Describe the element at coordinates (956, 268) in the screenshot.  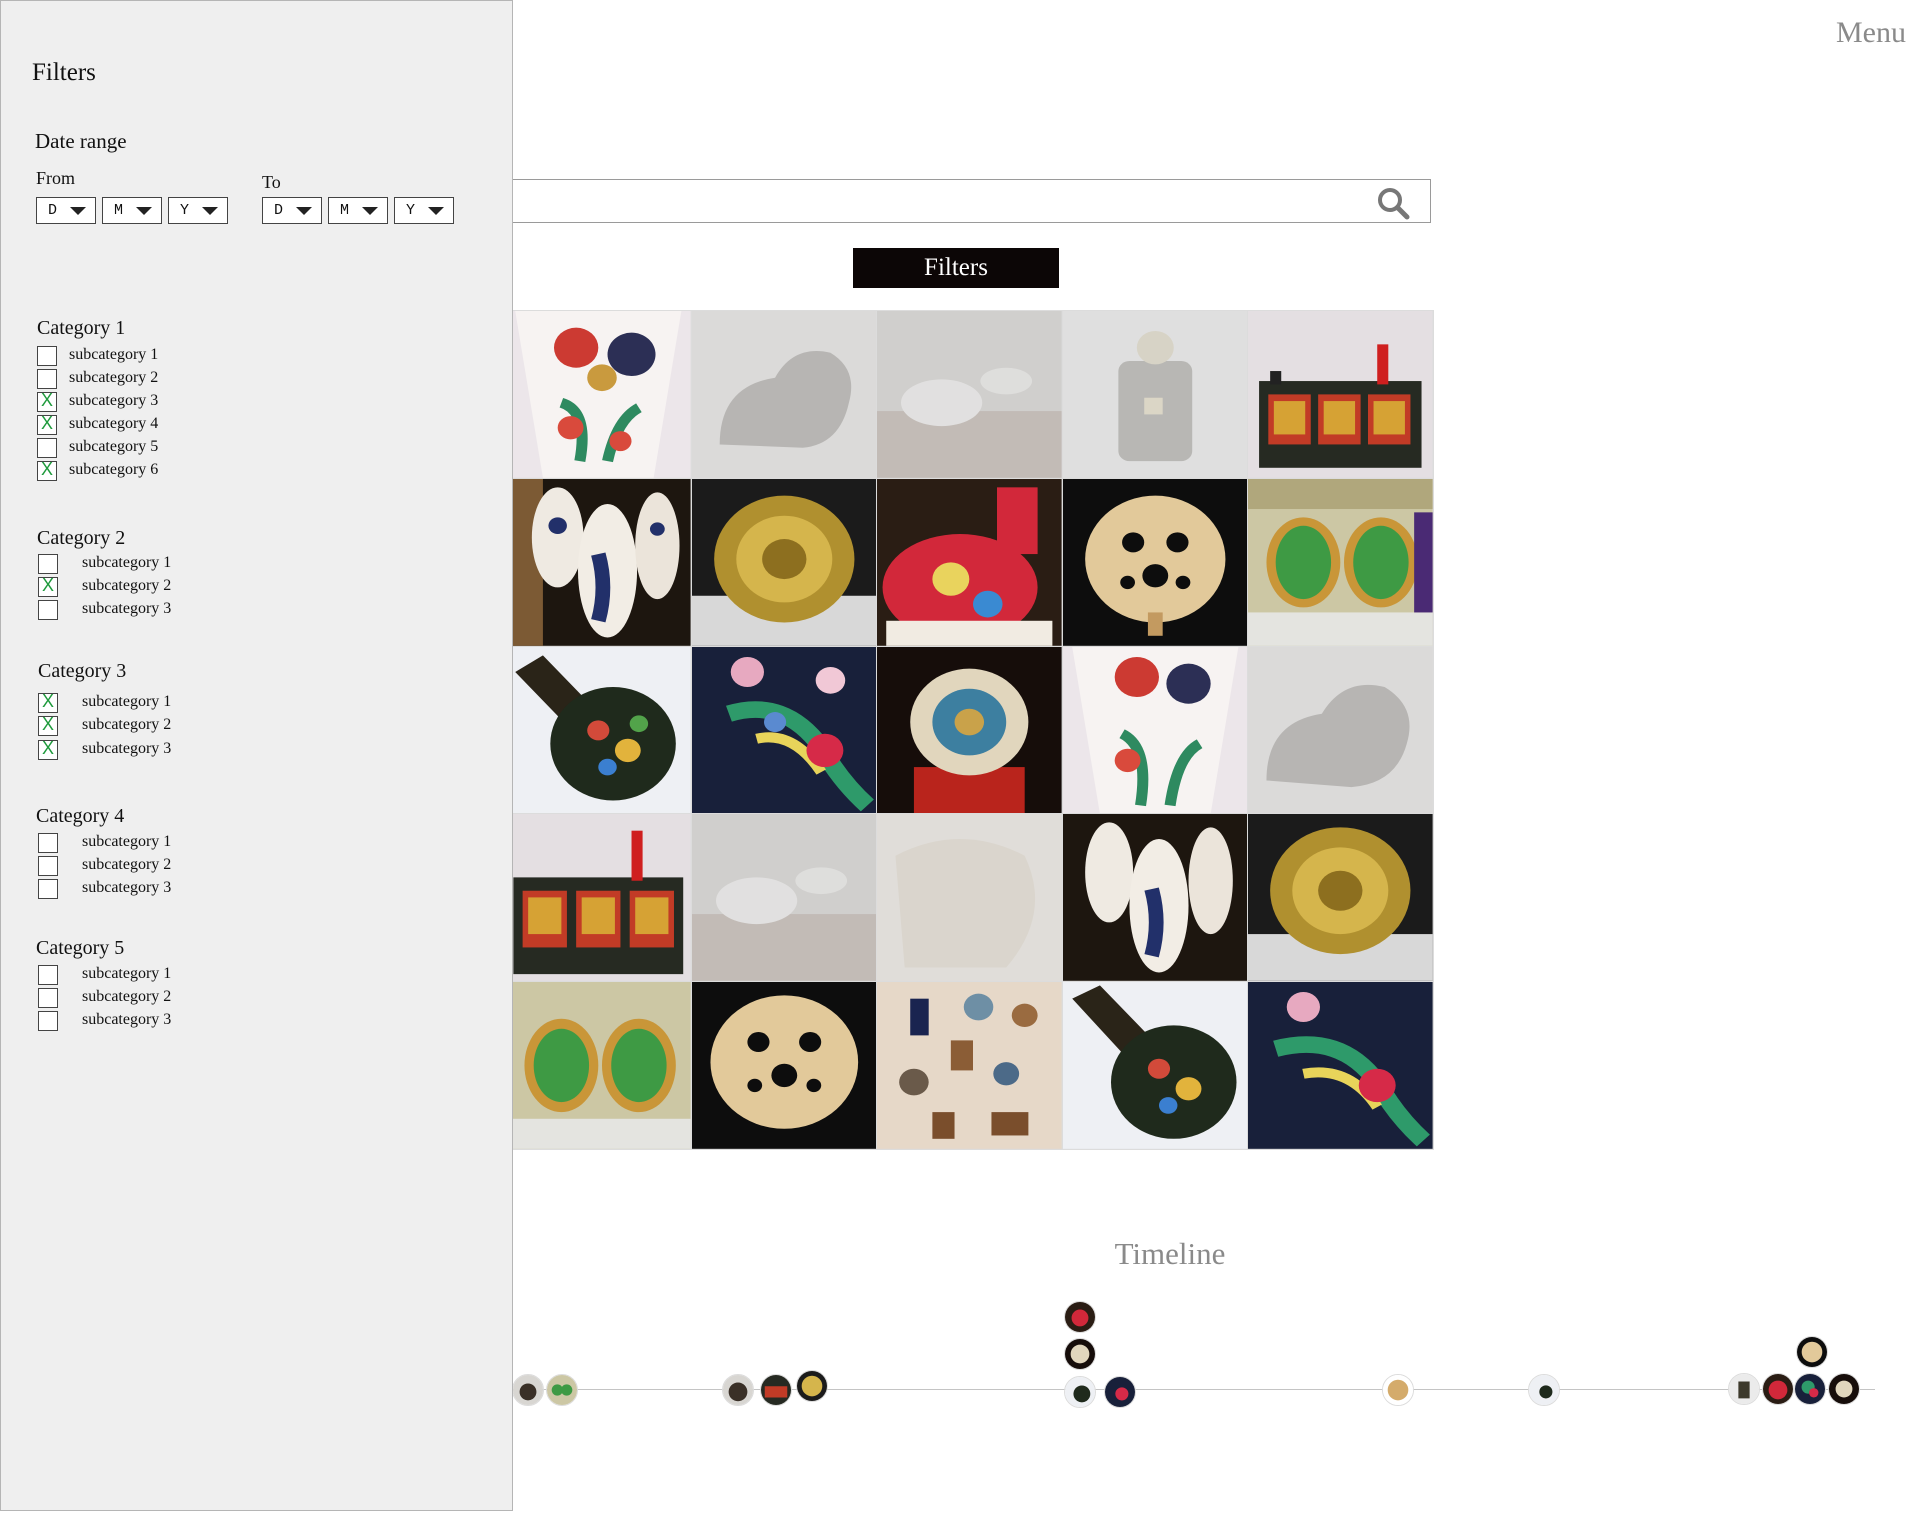
I see `filters-button: Filters` at that location.